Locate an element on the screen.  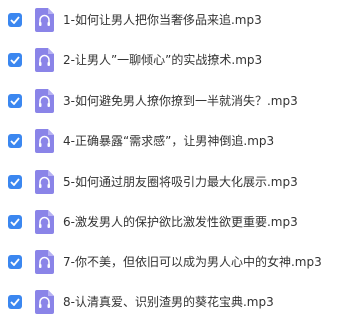
file-row: 2-让男人”一聊倾心”的实战撩术.mp3 is located at coordinates (170, 60).